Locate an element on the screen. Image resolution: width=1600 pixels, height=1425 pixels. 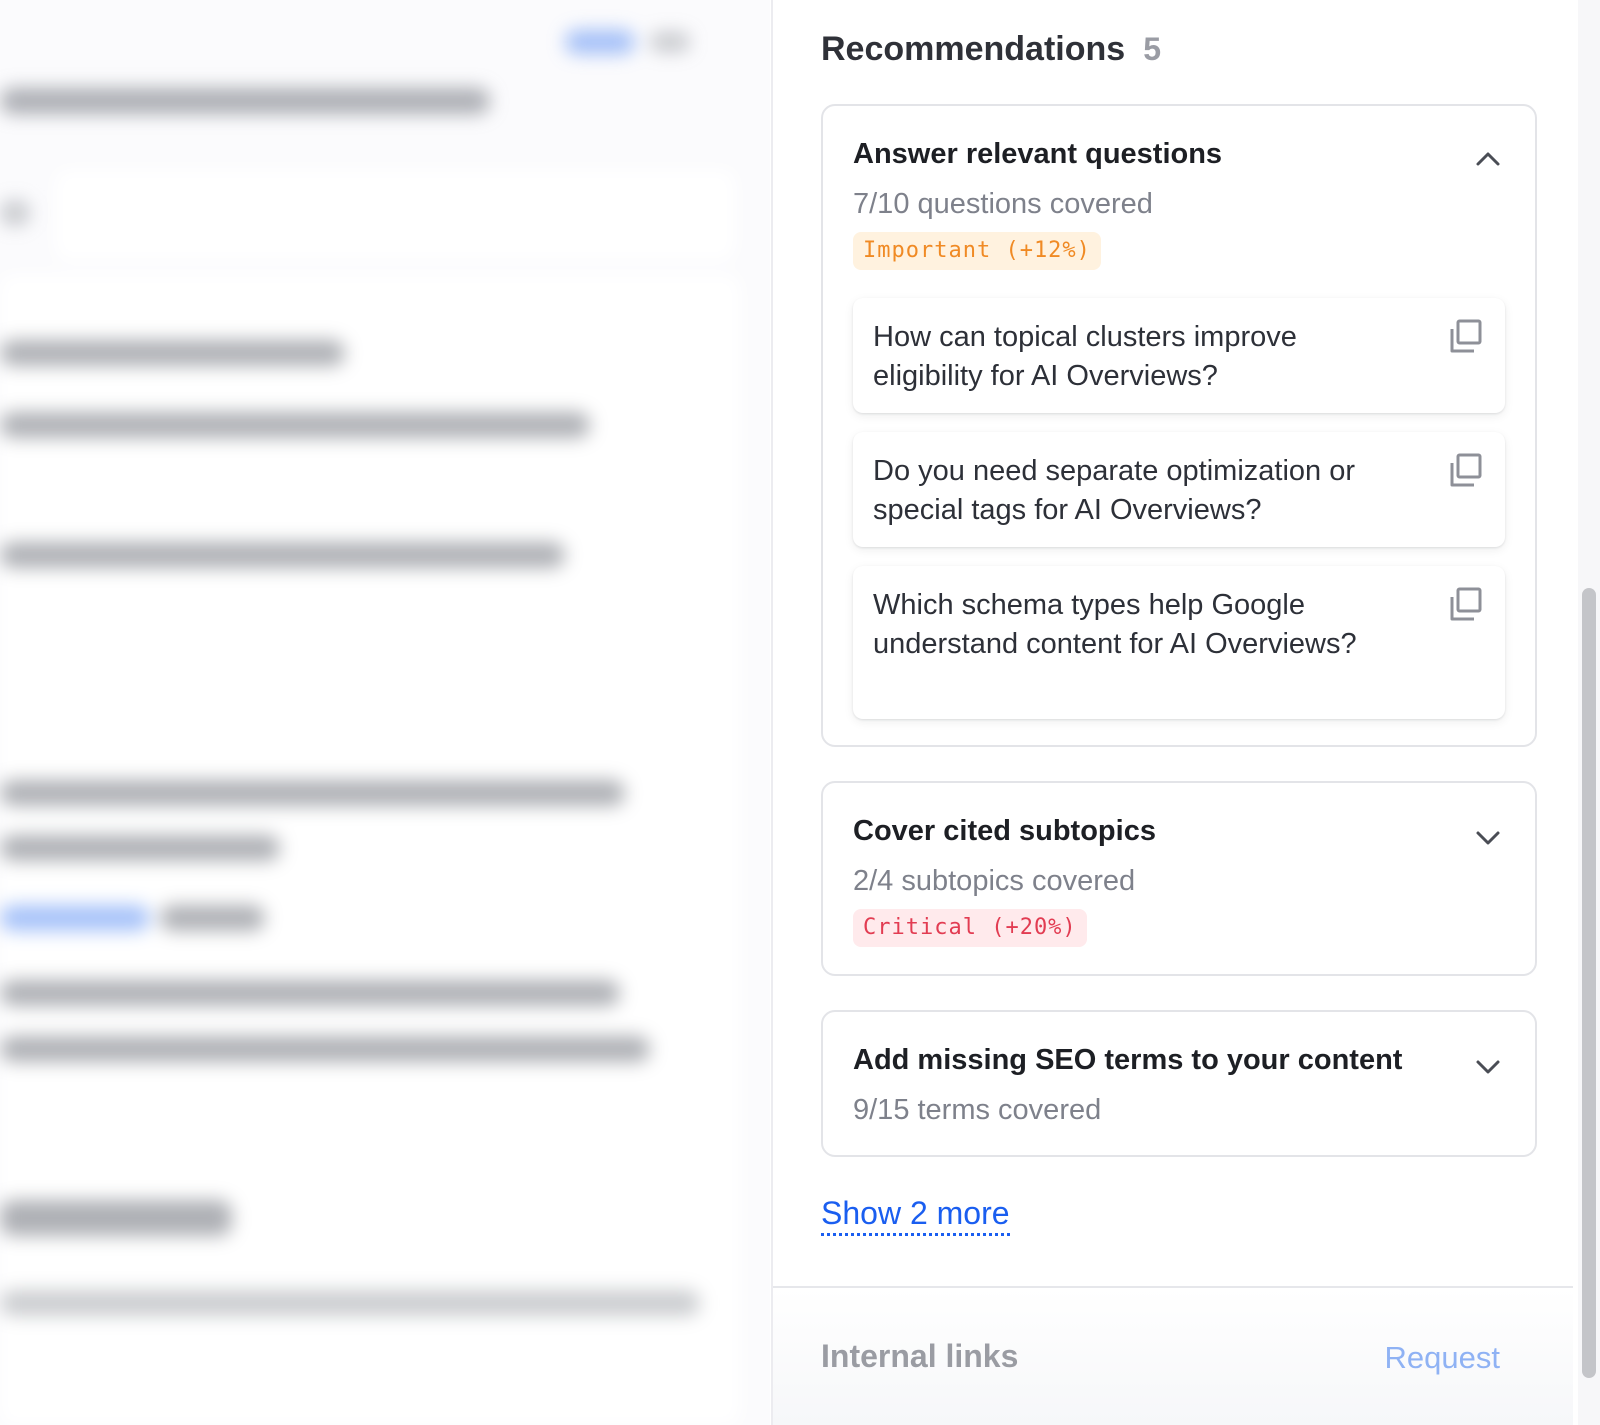
recommendations-heading: Recommendations 5 is located at coordinates (991, 49).